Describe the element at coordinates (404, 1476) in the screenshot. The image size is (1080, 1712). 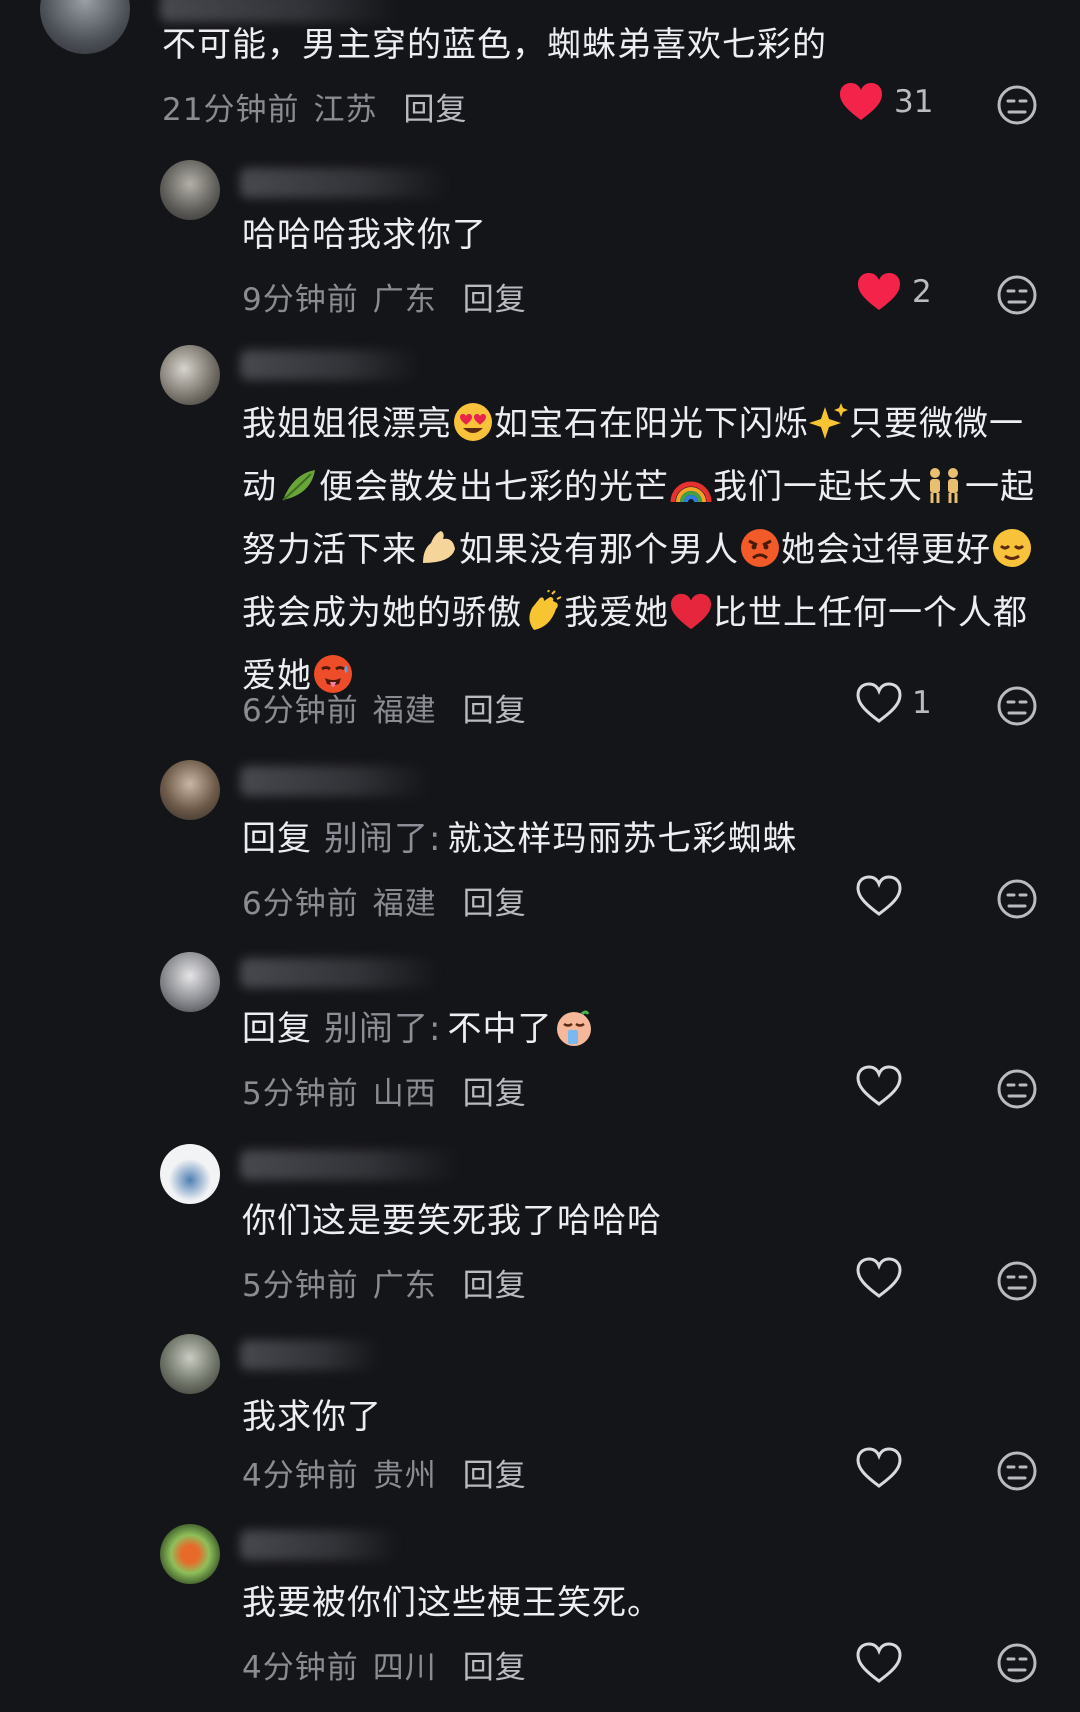
I see `comment-location: 贵州` at that location.